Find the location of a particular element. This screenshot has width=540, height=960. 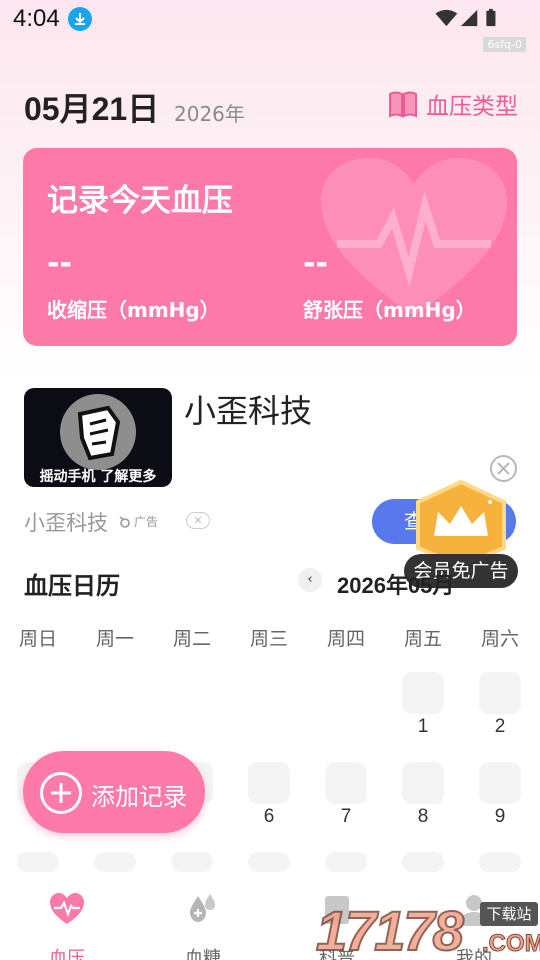

ad-brand: 小歪科技 is located at coordinates (66, 523).